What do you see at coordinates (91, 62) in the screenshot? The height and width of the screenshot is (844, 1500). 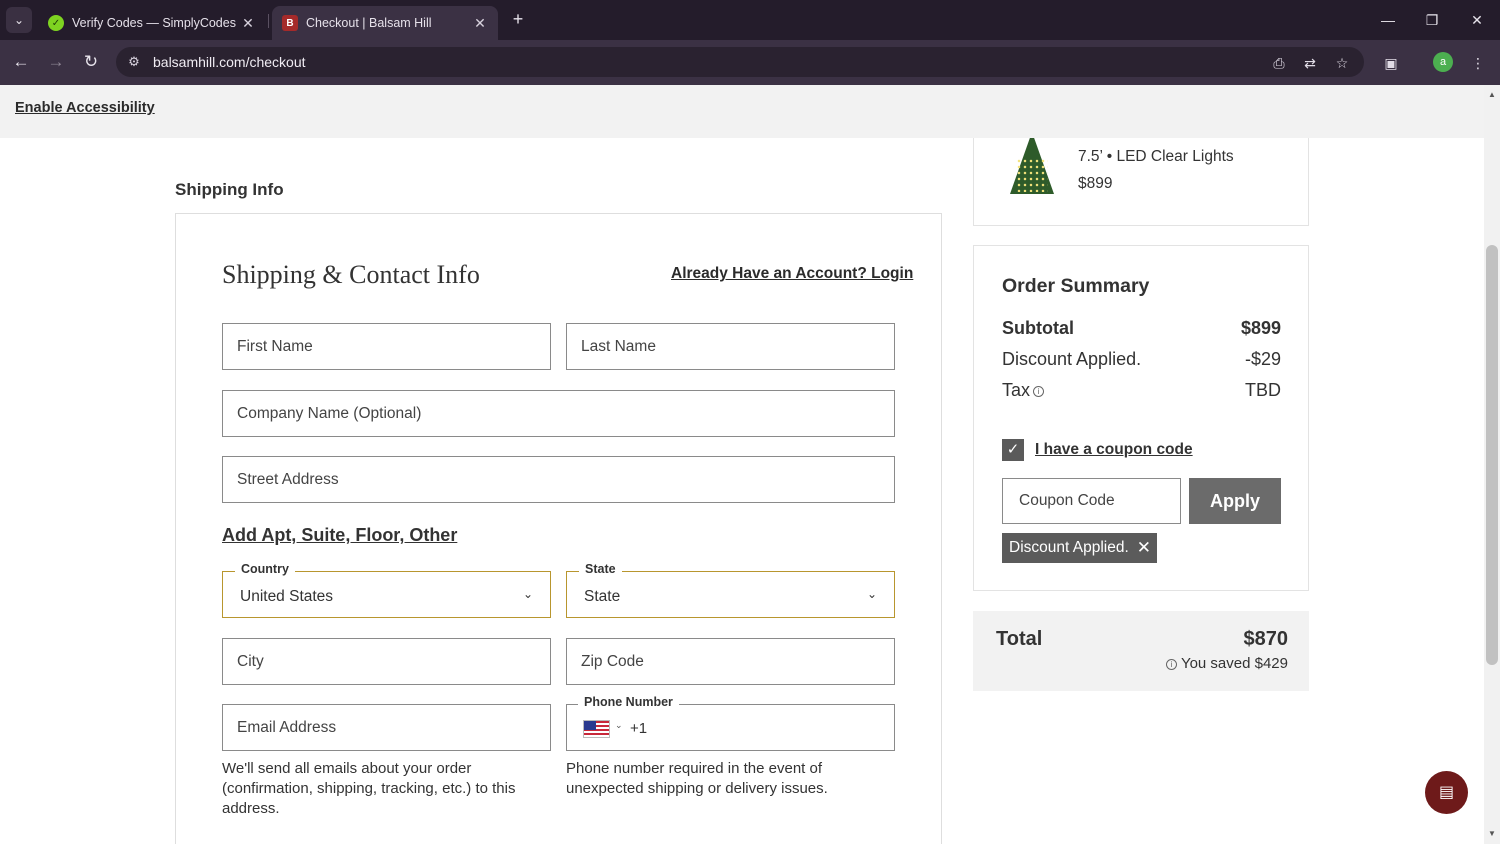 I see `reload-icon: ↻` at bounding box center [91, 62].